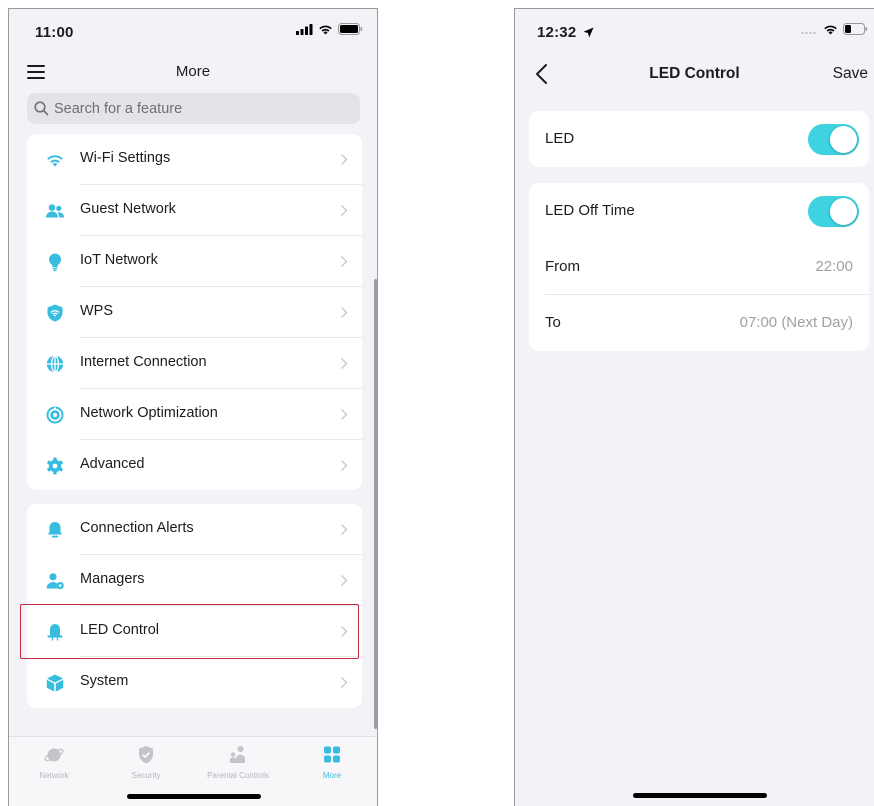  I want to click on menu-item-label: IoT Network, so click(119, 260).